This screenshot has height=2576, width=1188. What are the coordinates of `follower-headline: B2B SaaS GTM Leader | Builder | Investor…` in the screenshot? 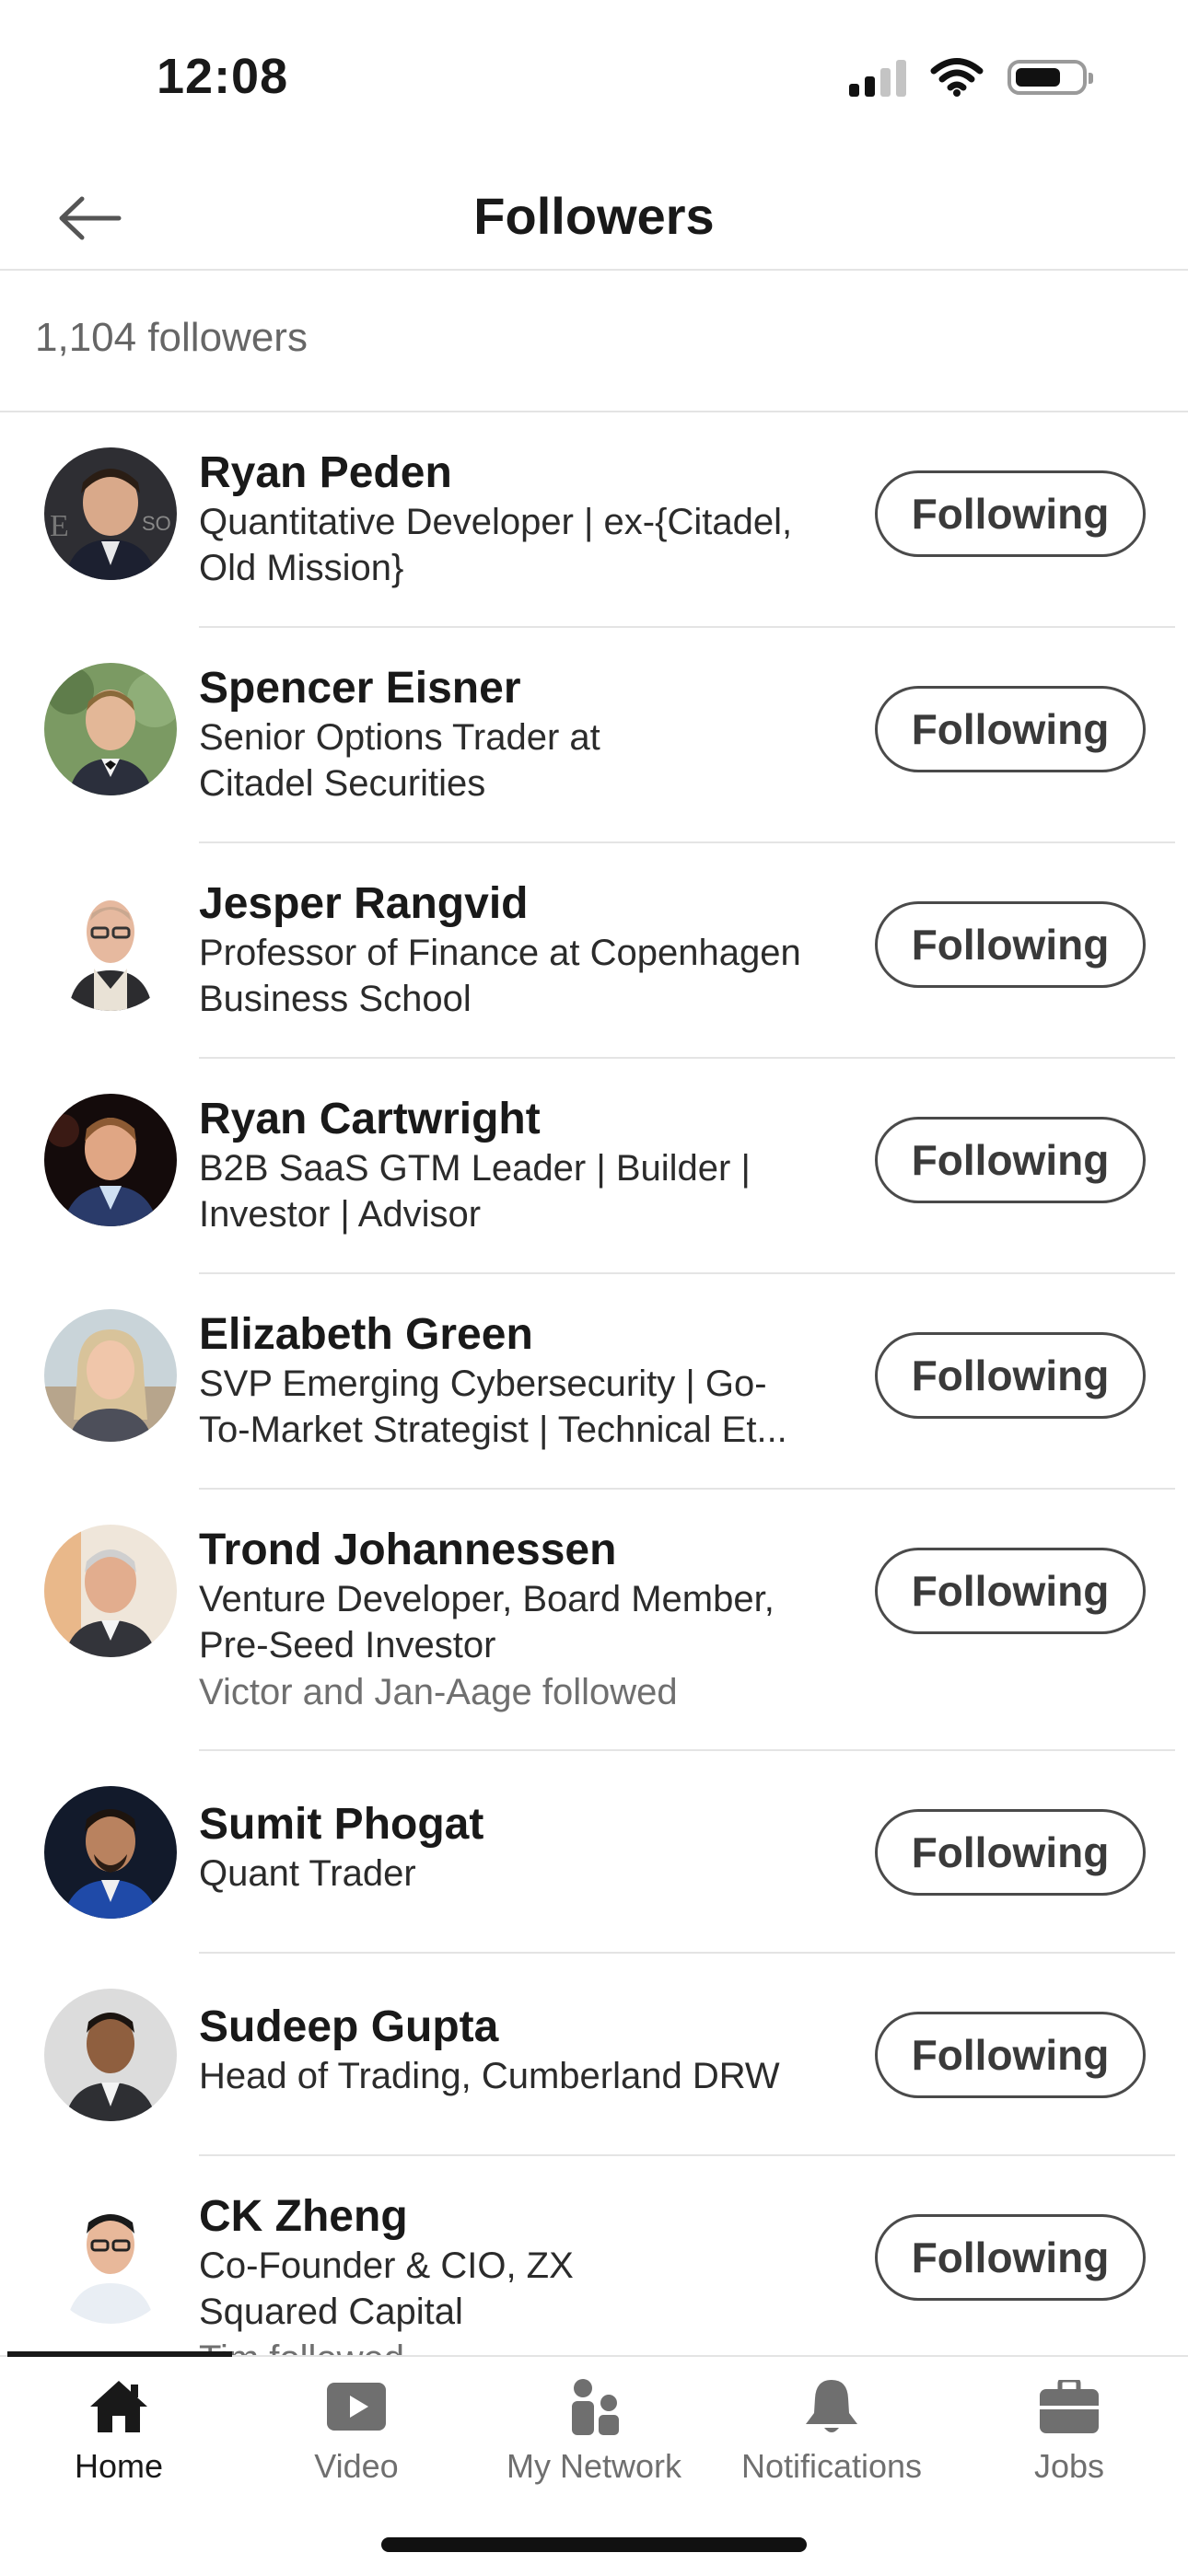 It's located at (475, 1191).